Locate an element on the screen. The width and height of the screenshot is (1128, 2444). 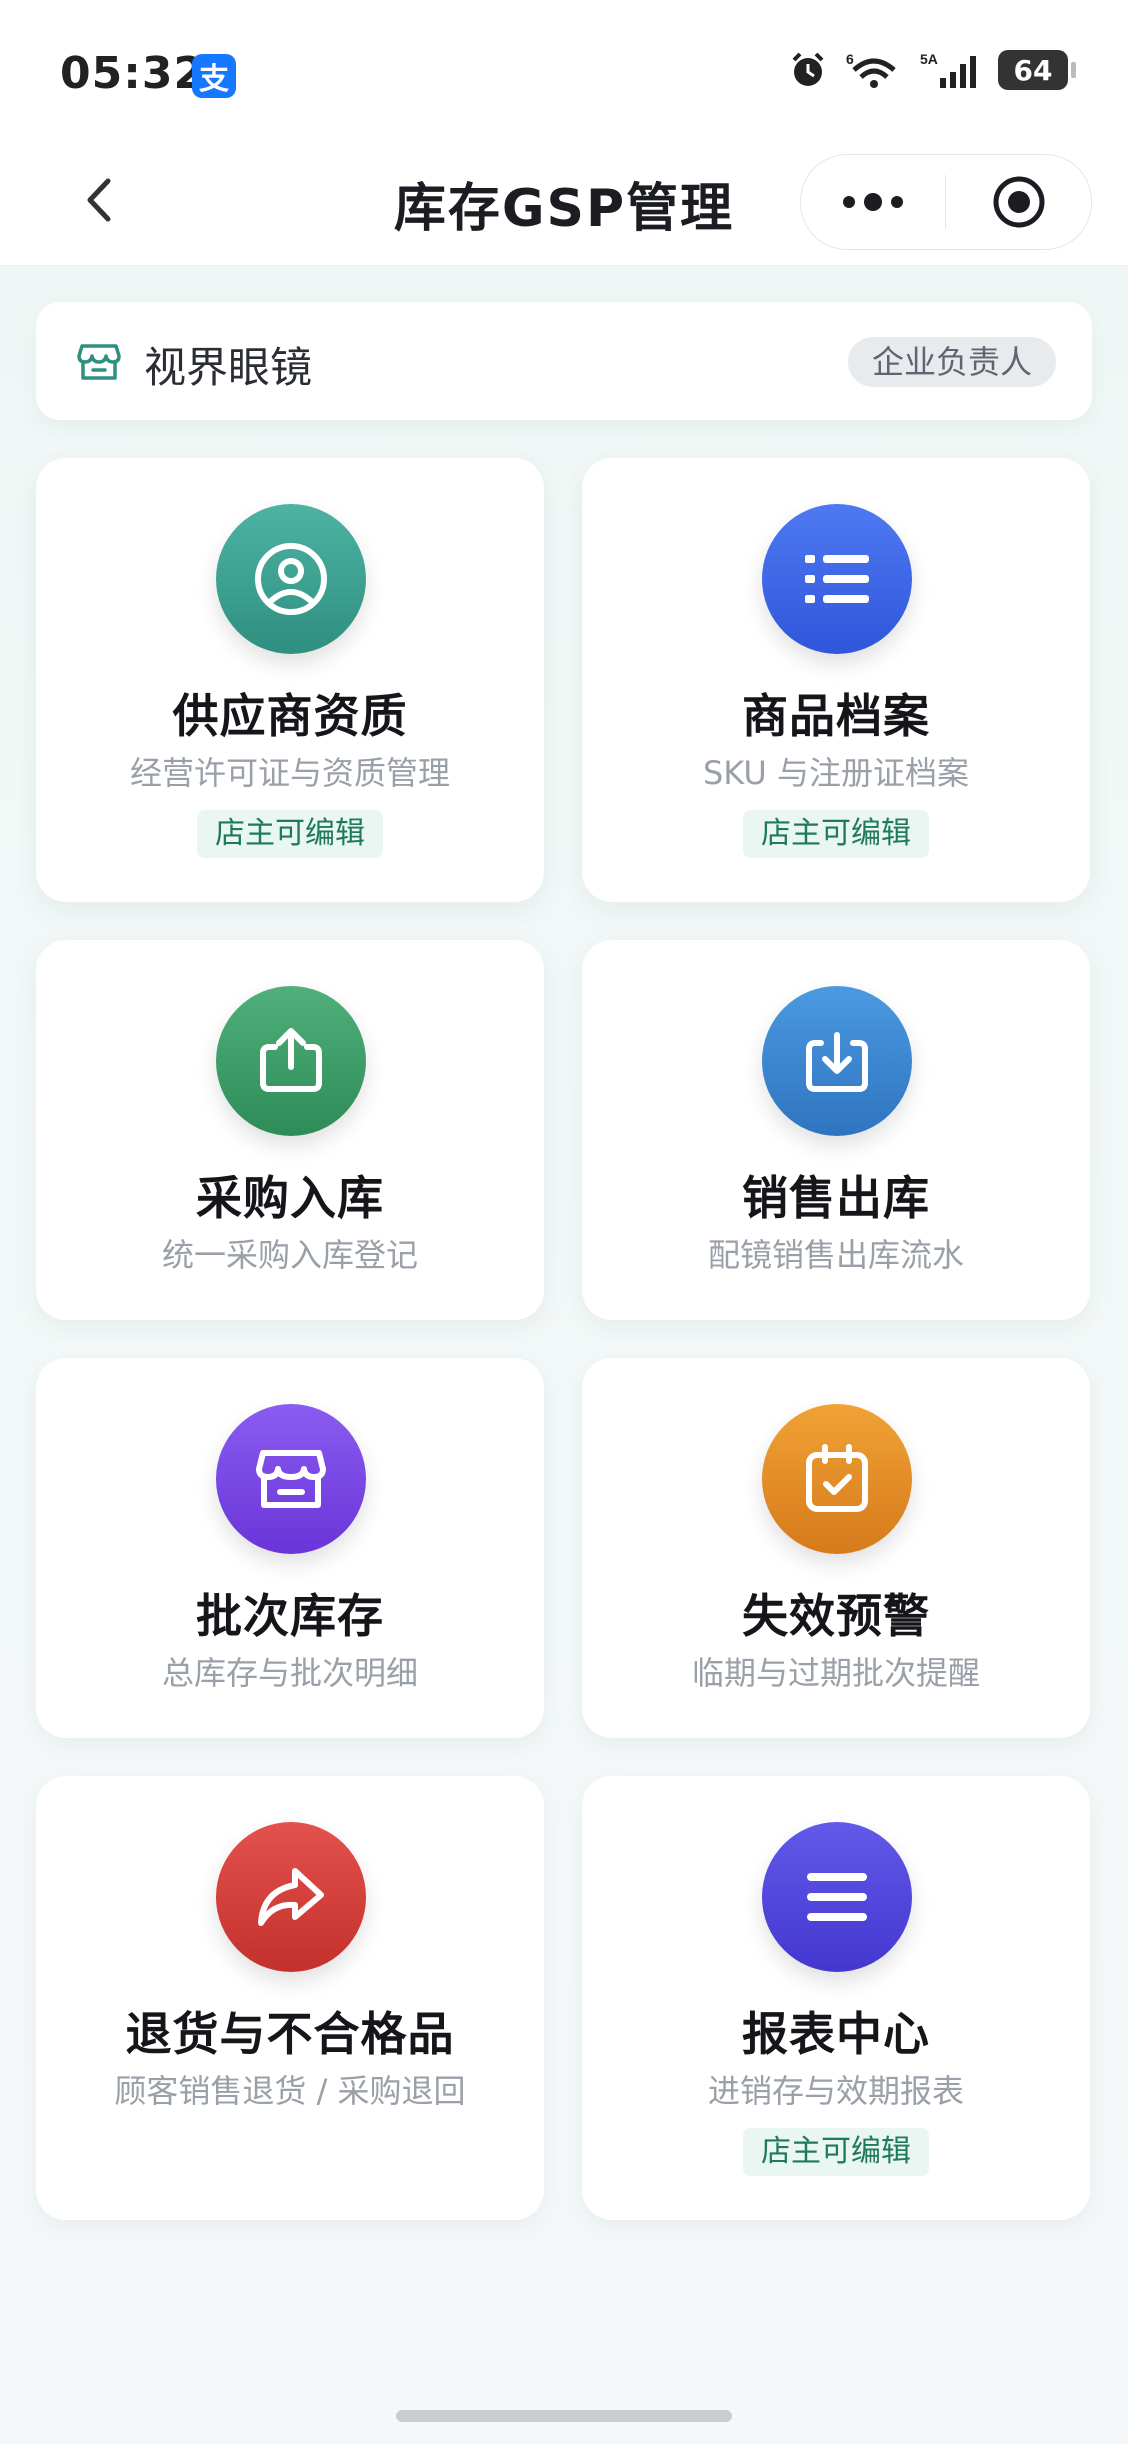
download-box-icon is located at coordinates (837, 1062).